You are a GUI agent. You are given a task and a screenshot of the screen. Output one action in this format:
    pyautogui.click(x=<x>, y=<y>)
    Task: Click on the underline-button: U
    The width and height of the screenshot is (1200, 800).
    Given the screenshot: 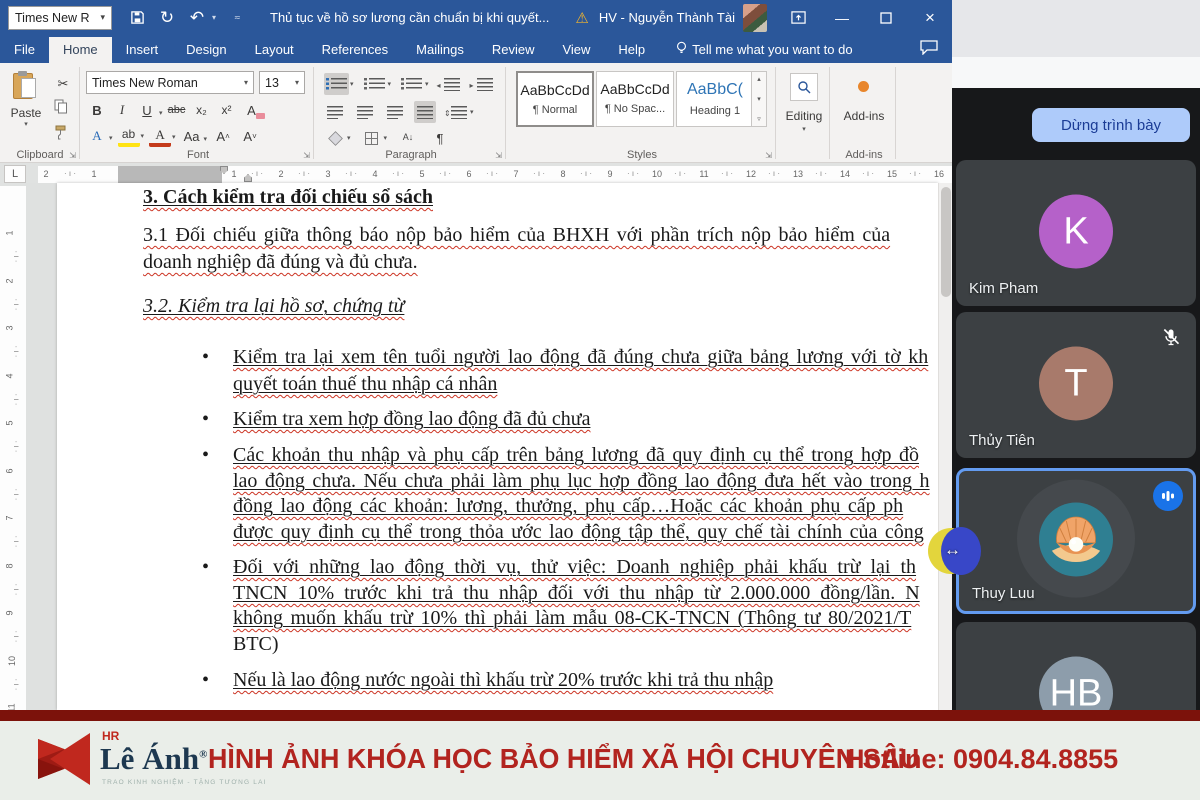 What is the action you would take?
    pyautogui.click(x=147, y=110)
    